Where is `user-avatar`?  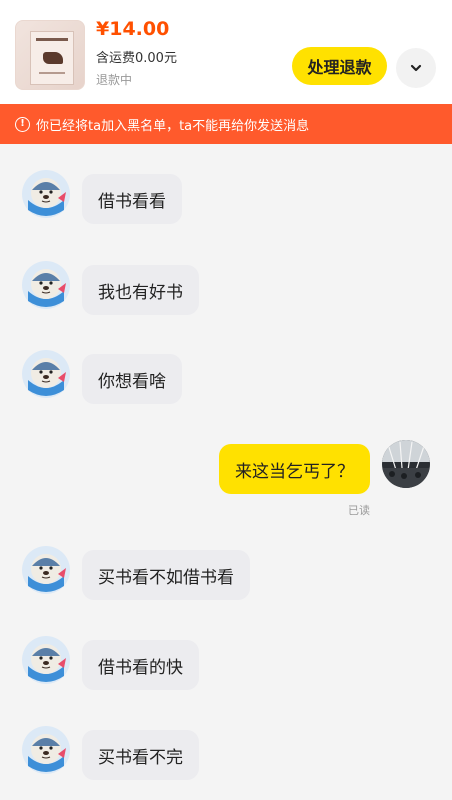 user-avatar is located at coordinates (406, 464).